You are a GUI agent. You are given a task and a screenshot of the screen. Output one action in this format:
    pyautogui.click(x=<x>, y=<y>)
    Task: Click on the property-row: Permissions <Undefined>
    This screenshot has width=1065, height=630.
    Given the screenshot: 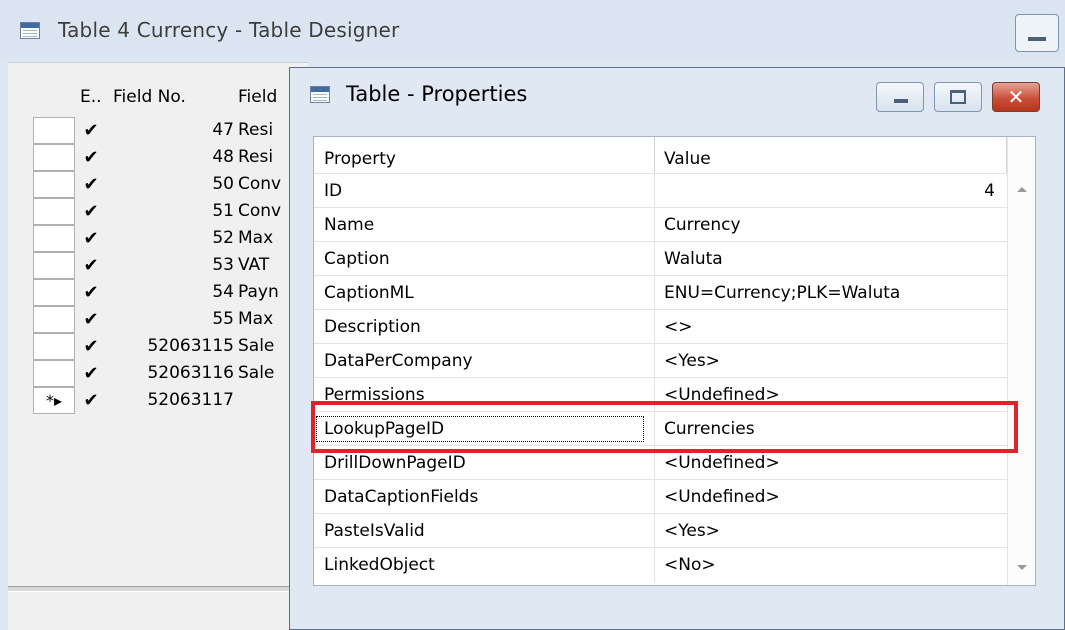 What is the action you would take?
    pyautogui.click(x=660, y=394)
    